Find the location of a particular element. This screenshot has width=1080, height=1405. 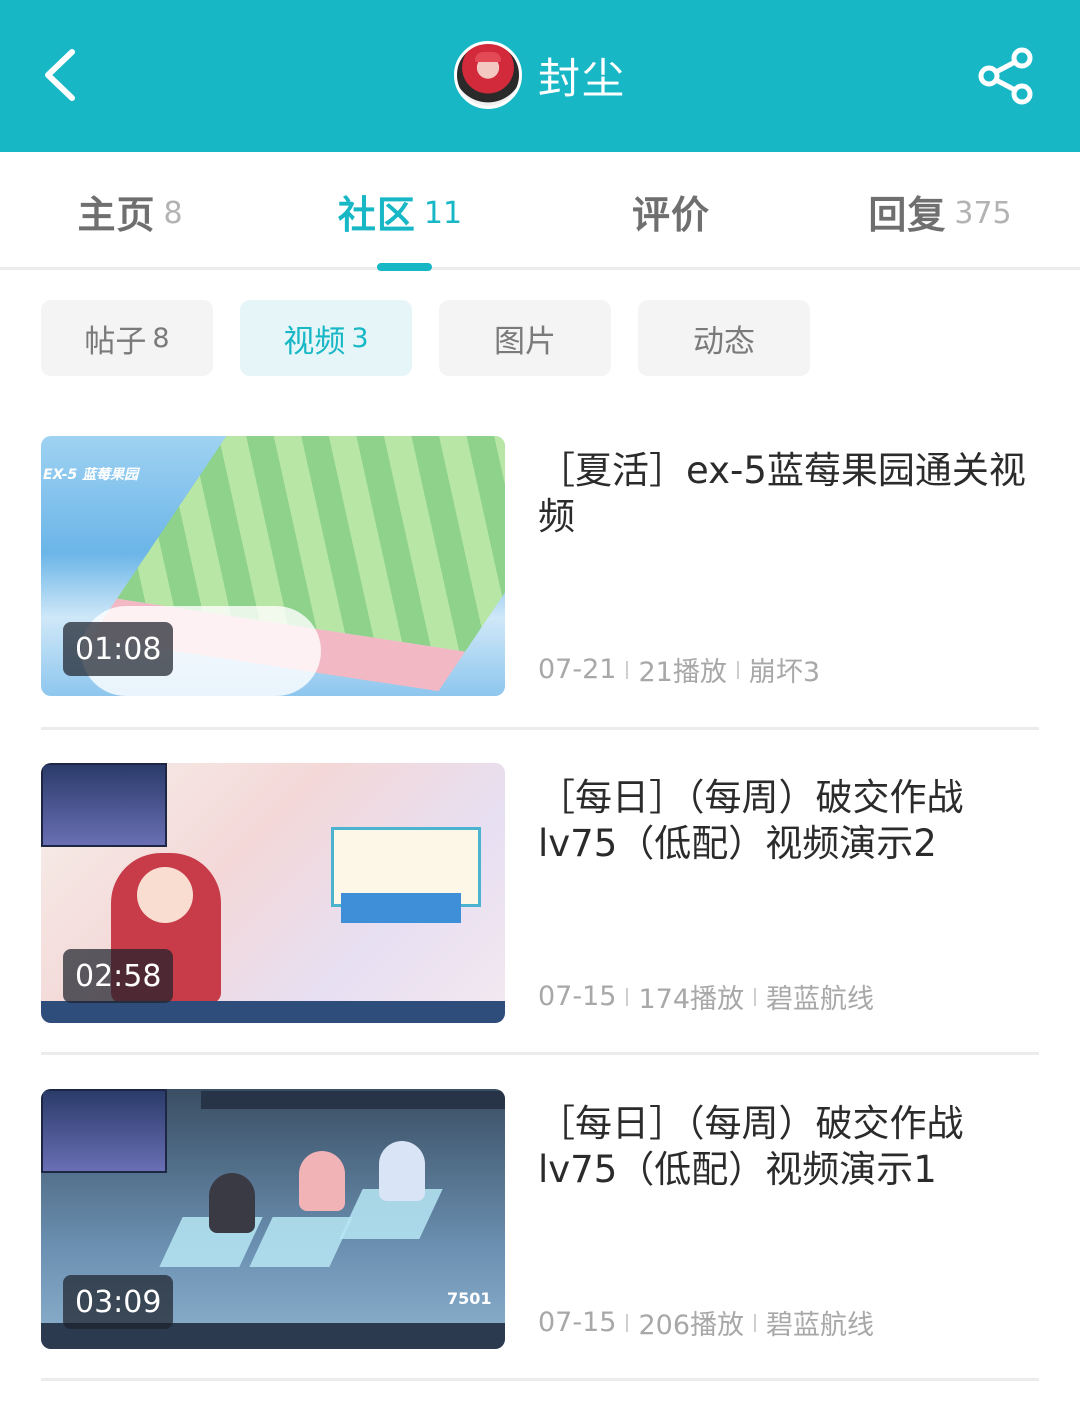

subtab-label: 动态 is located at coordinates (724, 341).